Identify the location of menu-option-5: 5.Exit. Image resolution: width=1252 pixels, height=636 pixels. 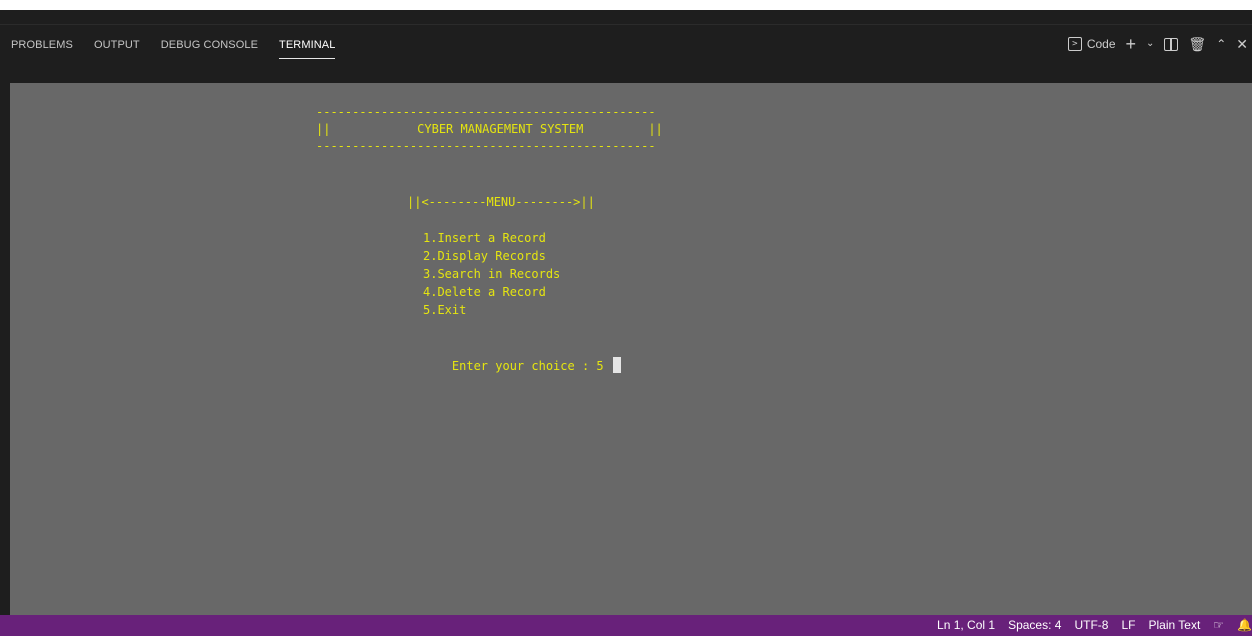
(445, 310).